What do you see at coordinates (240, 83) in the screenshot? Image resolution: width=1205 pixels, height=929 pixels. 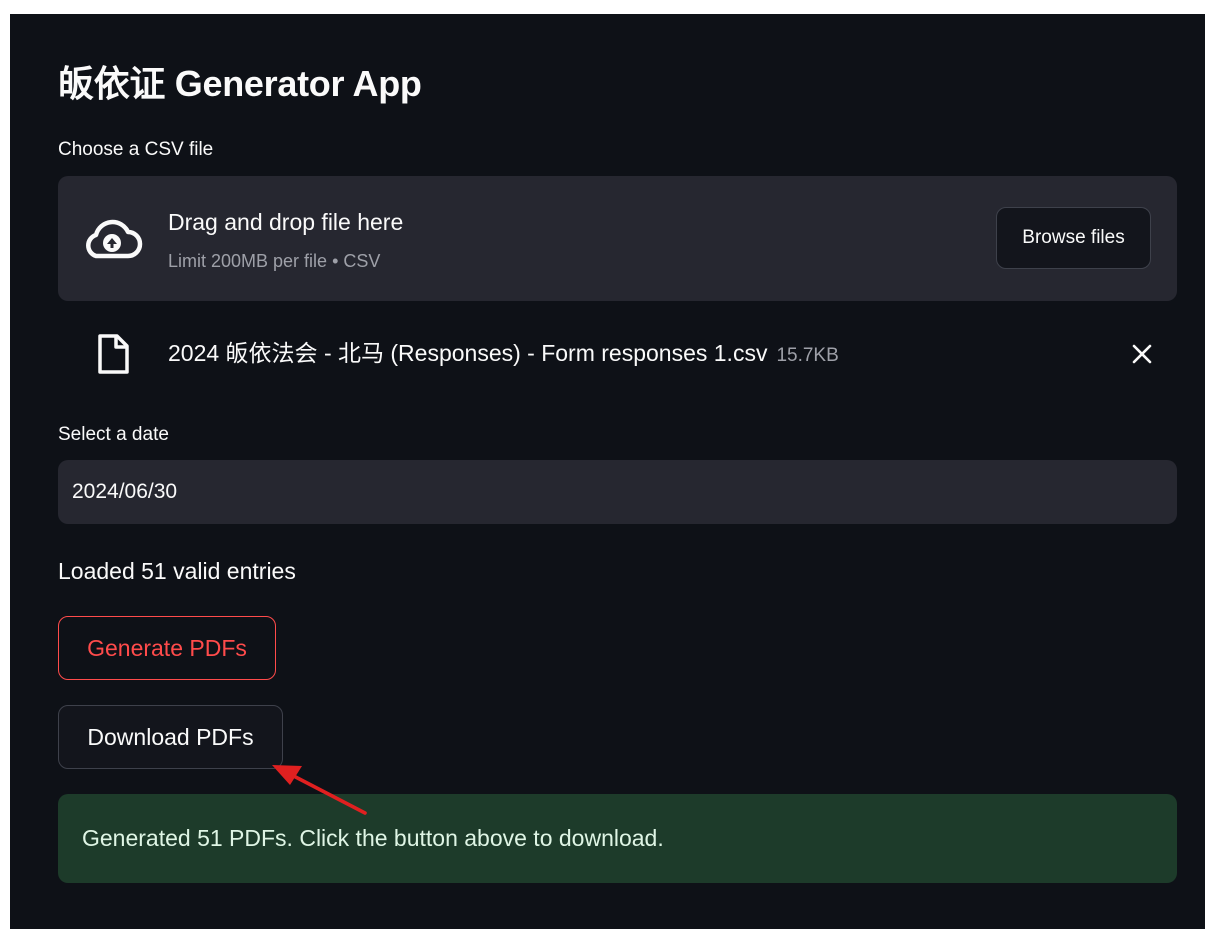 I see `page-title: 皈依证 Generator App` at bounding box center [240, 83].